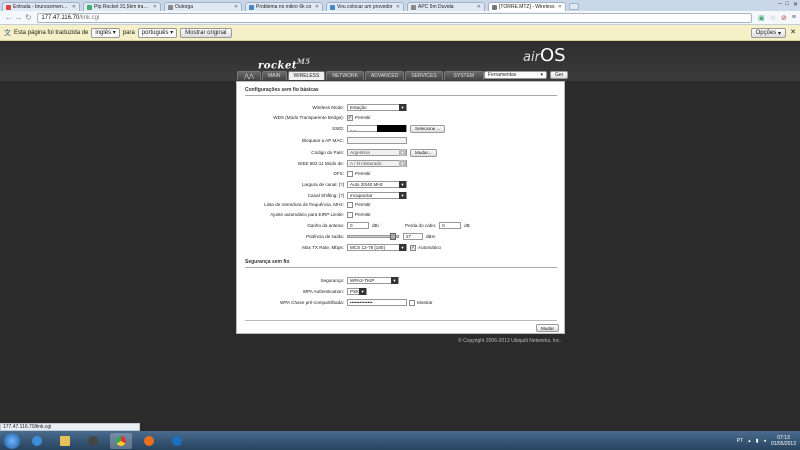 The height and width of the screenshot is (450, 800). I want to click on wds-checkbox: ✓, so click(350, 117).